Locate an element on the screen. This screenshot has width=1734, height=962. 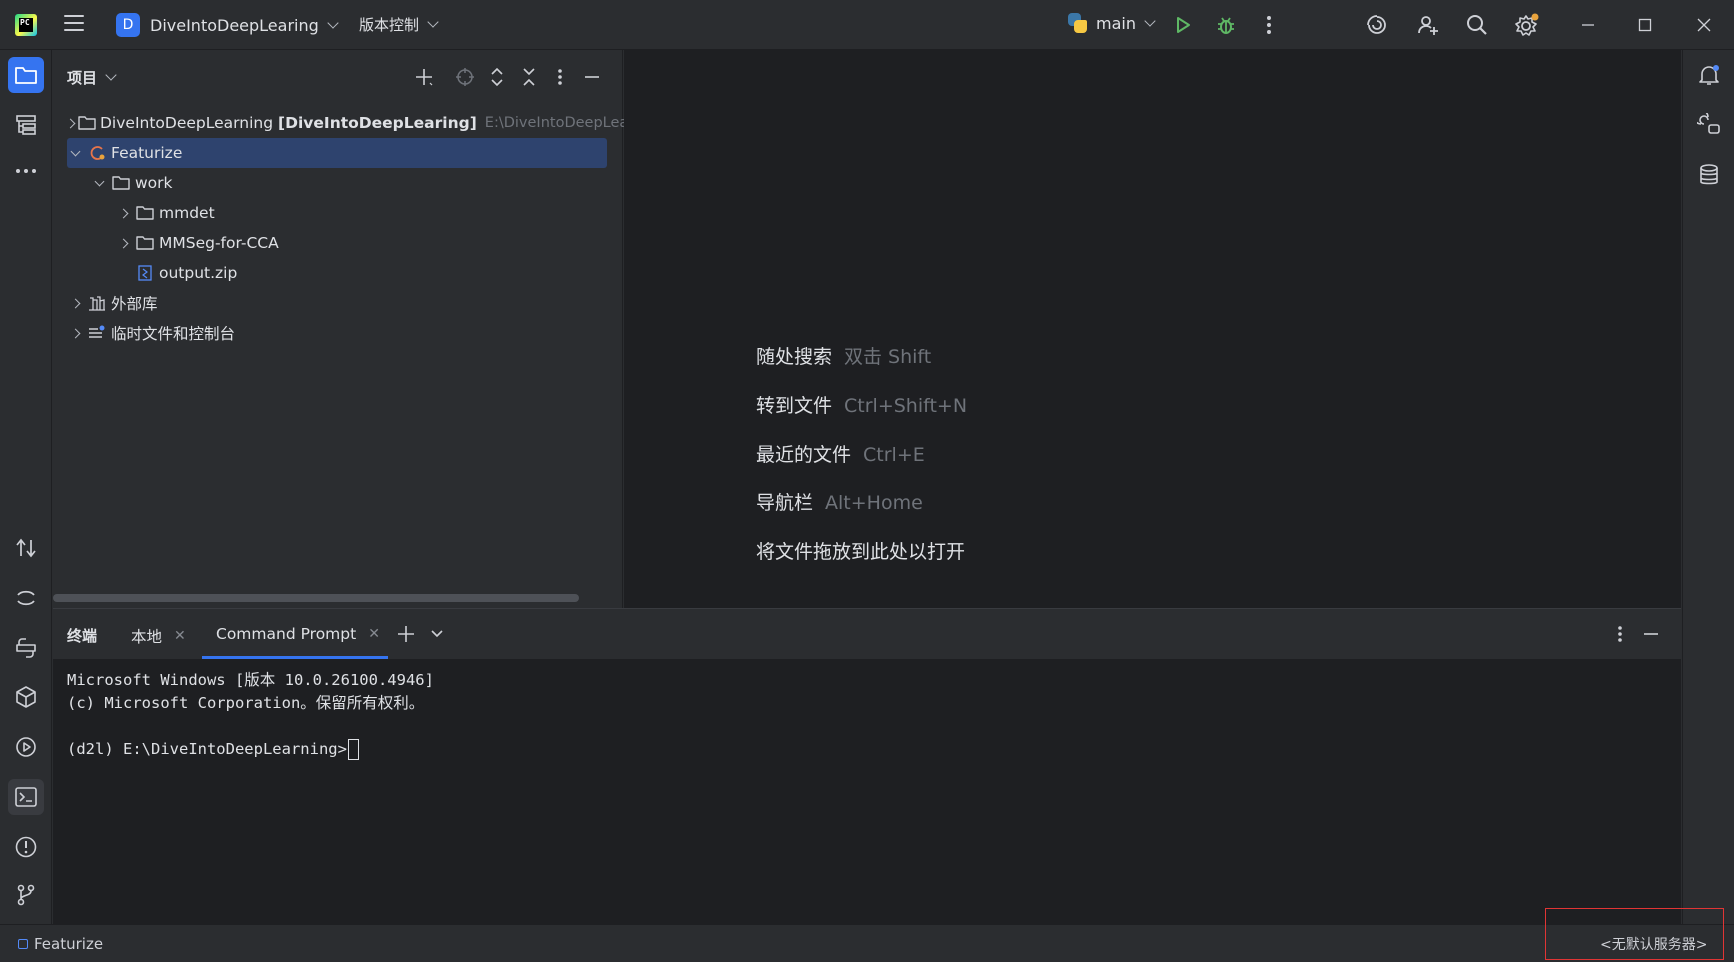
debug-button is located at coordinates (1226, 25).